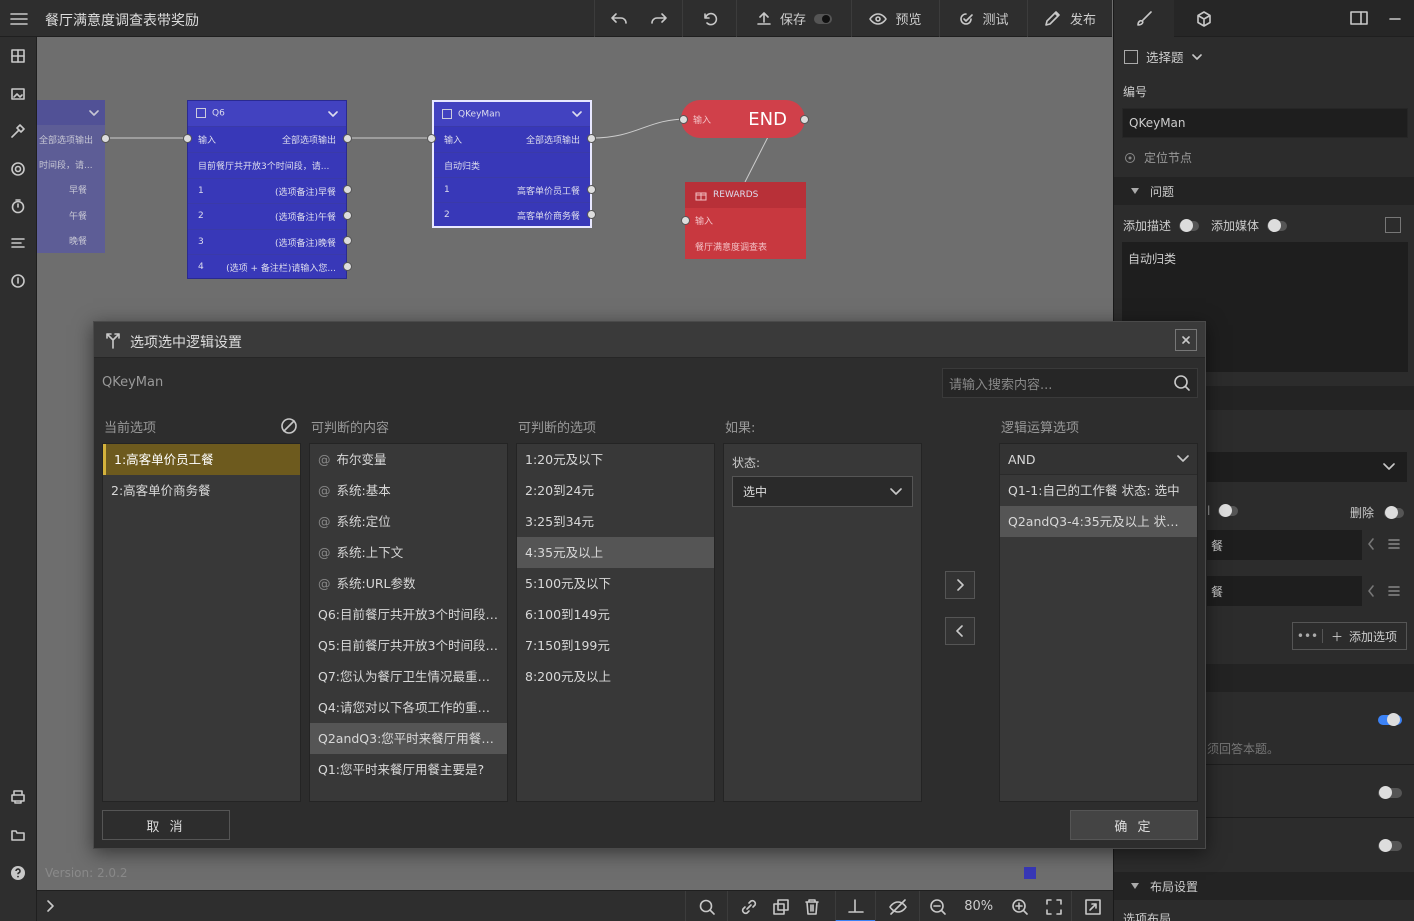 Image resolution: width=1414 pixels, height=921 pixels. Describe the element at coordinates (1265, 123) in the screenshot. I see `id-input: QKeyMan` at that location.